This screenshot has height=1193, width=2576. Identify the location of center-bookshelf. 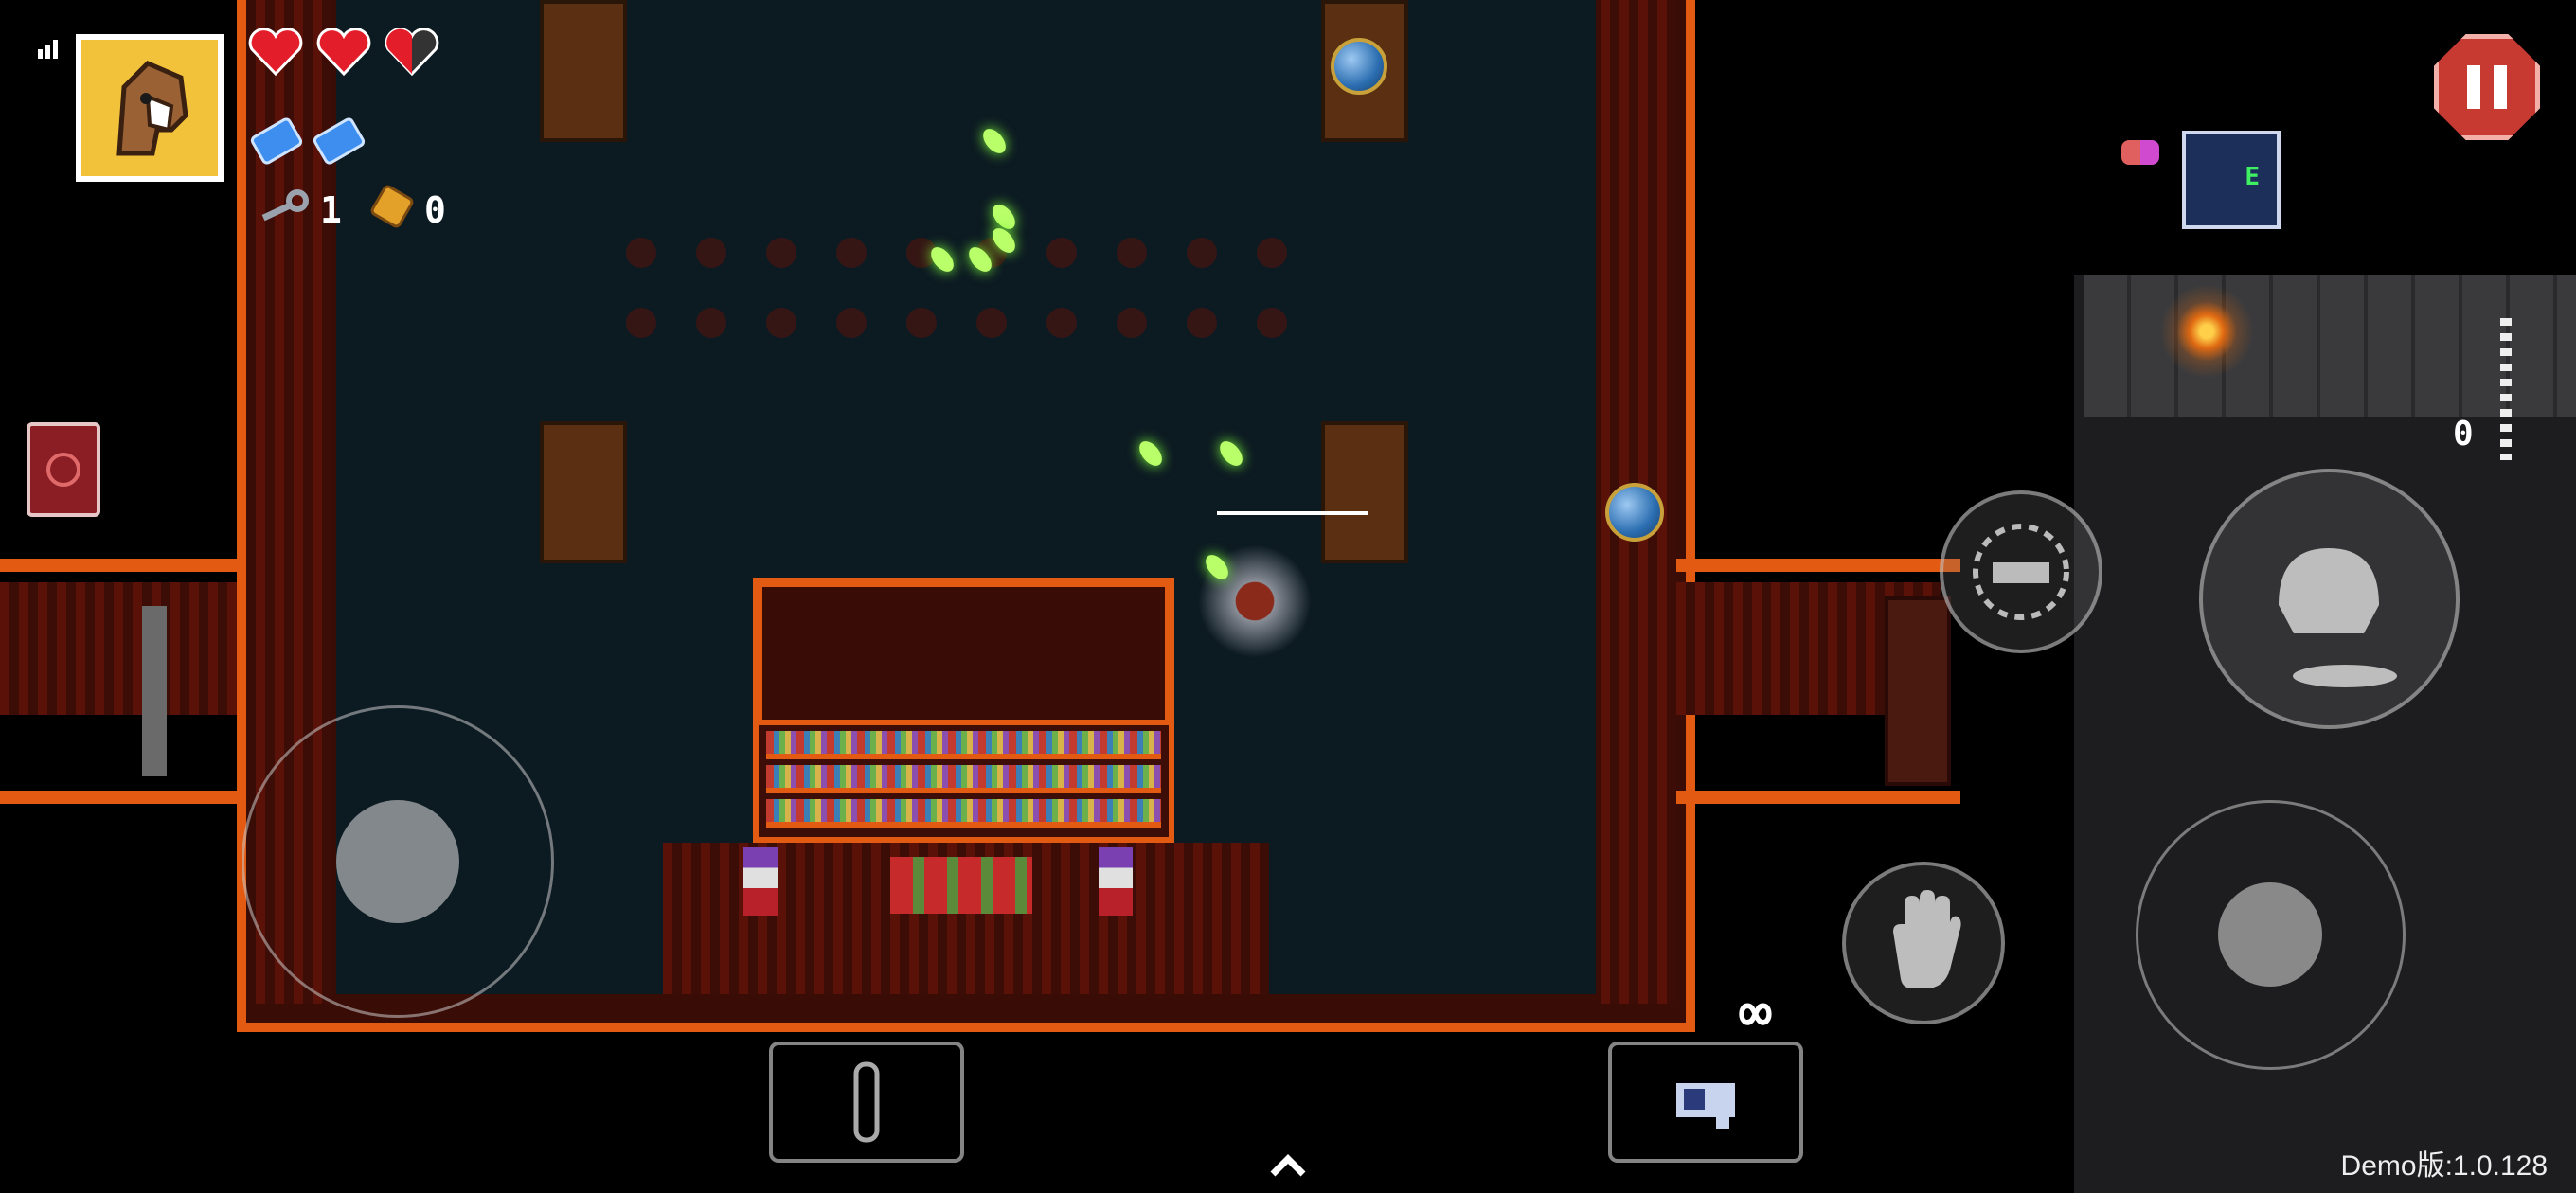
(963, 781).